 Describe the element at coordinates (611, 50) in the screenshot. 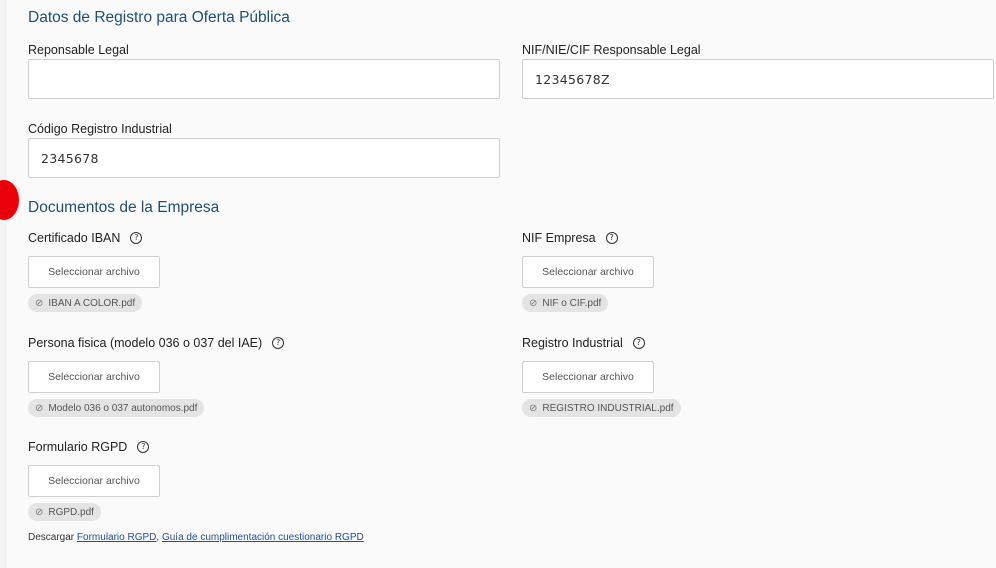

I see `nif-responsable-label: NIF/NIE/CIF Responsable Legal` at that location.